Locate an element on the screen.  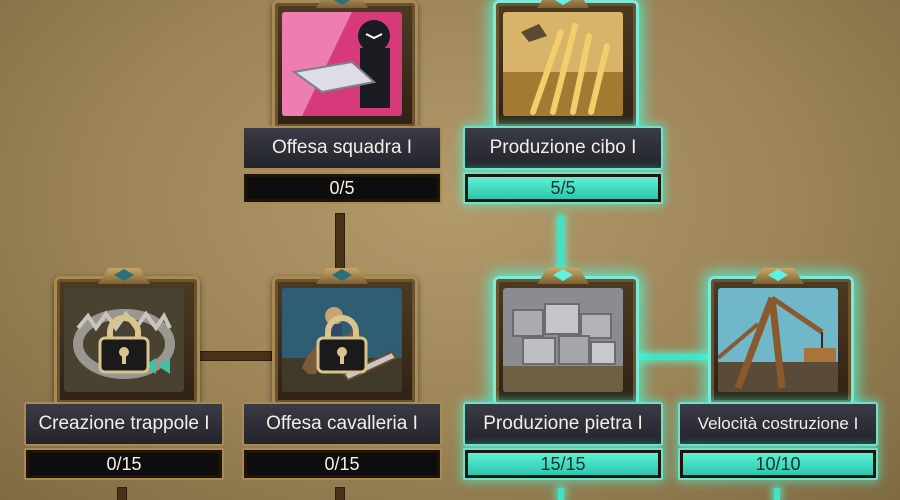
skill-progress-text: 0/5 is located at coordinates (342, 187).